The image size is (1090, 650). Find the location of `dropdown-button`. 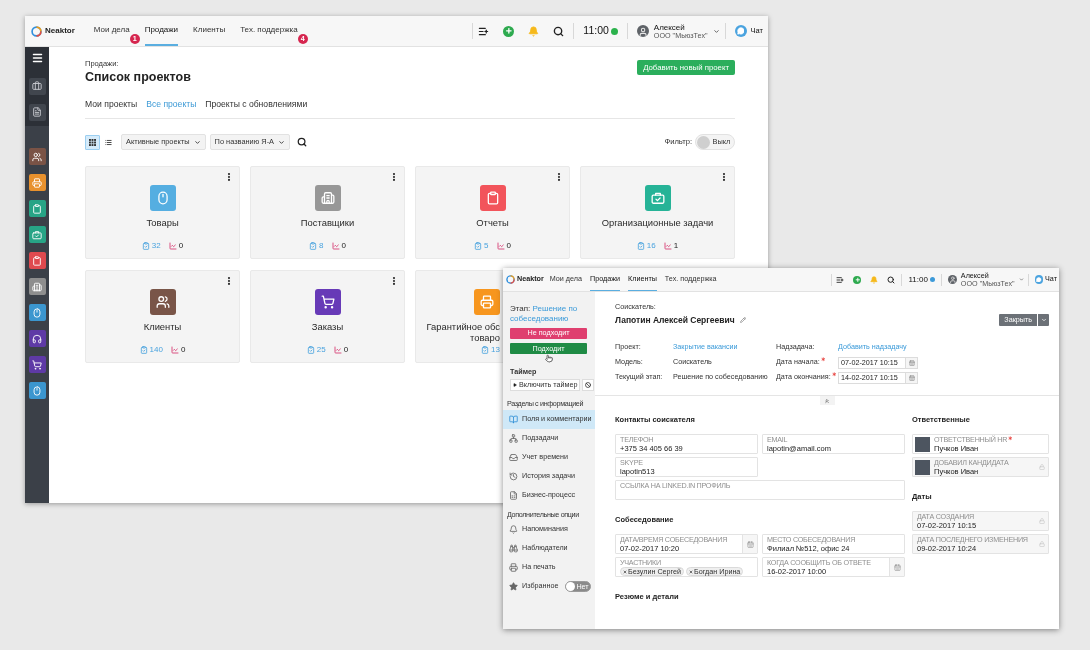

dropdown-button is located at coordinates (1043, 320).